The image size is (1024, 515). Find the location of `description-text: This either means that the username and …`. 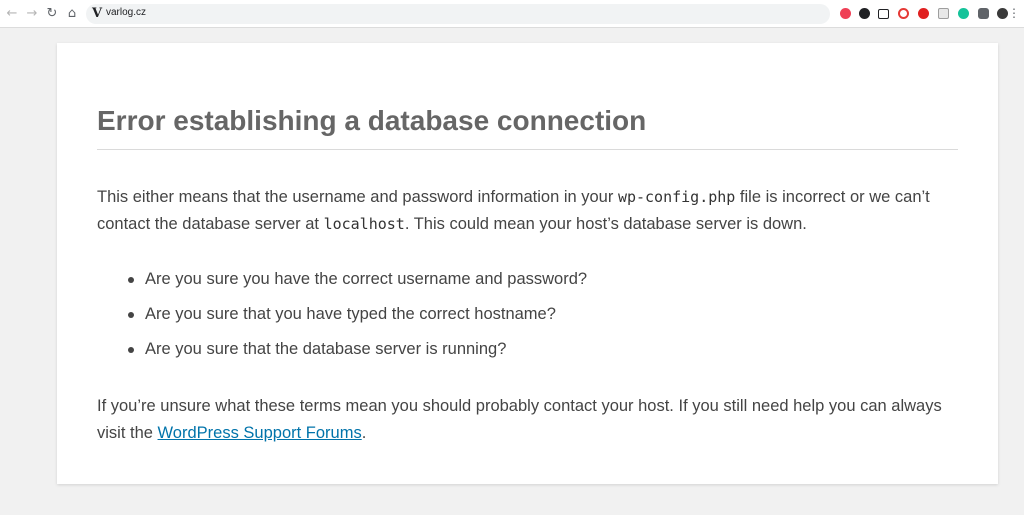

description-text: This either means that the username and … is located at coordinates (357, 197).